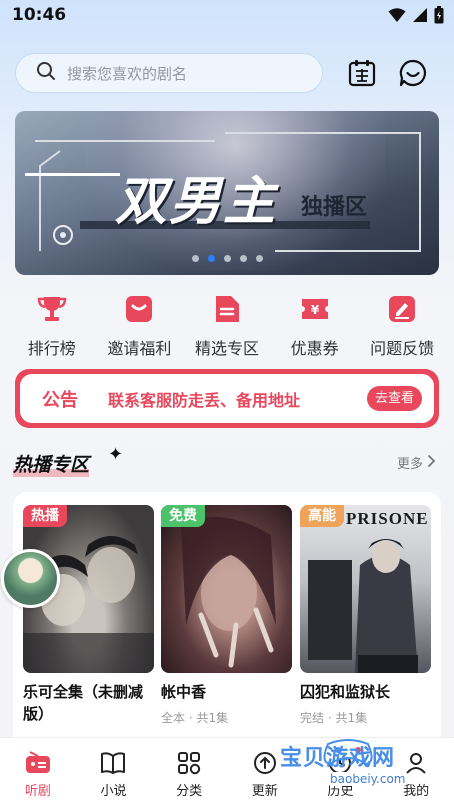 The width and height of the screenshot is (454, 807). What do you see at coordinates (189, 778) in the screenshot?
I see `tab-category: 分类` at bounding box center [189, 778].